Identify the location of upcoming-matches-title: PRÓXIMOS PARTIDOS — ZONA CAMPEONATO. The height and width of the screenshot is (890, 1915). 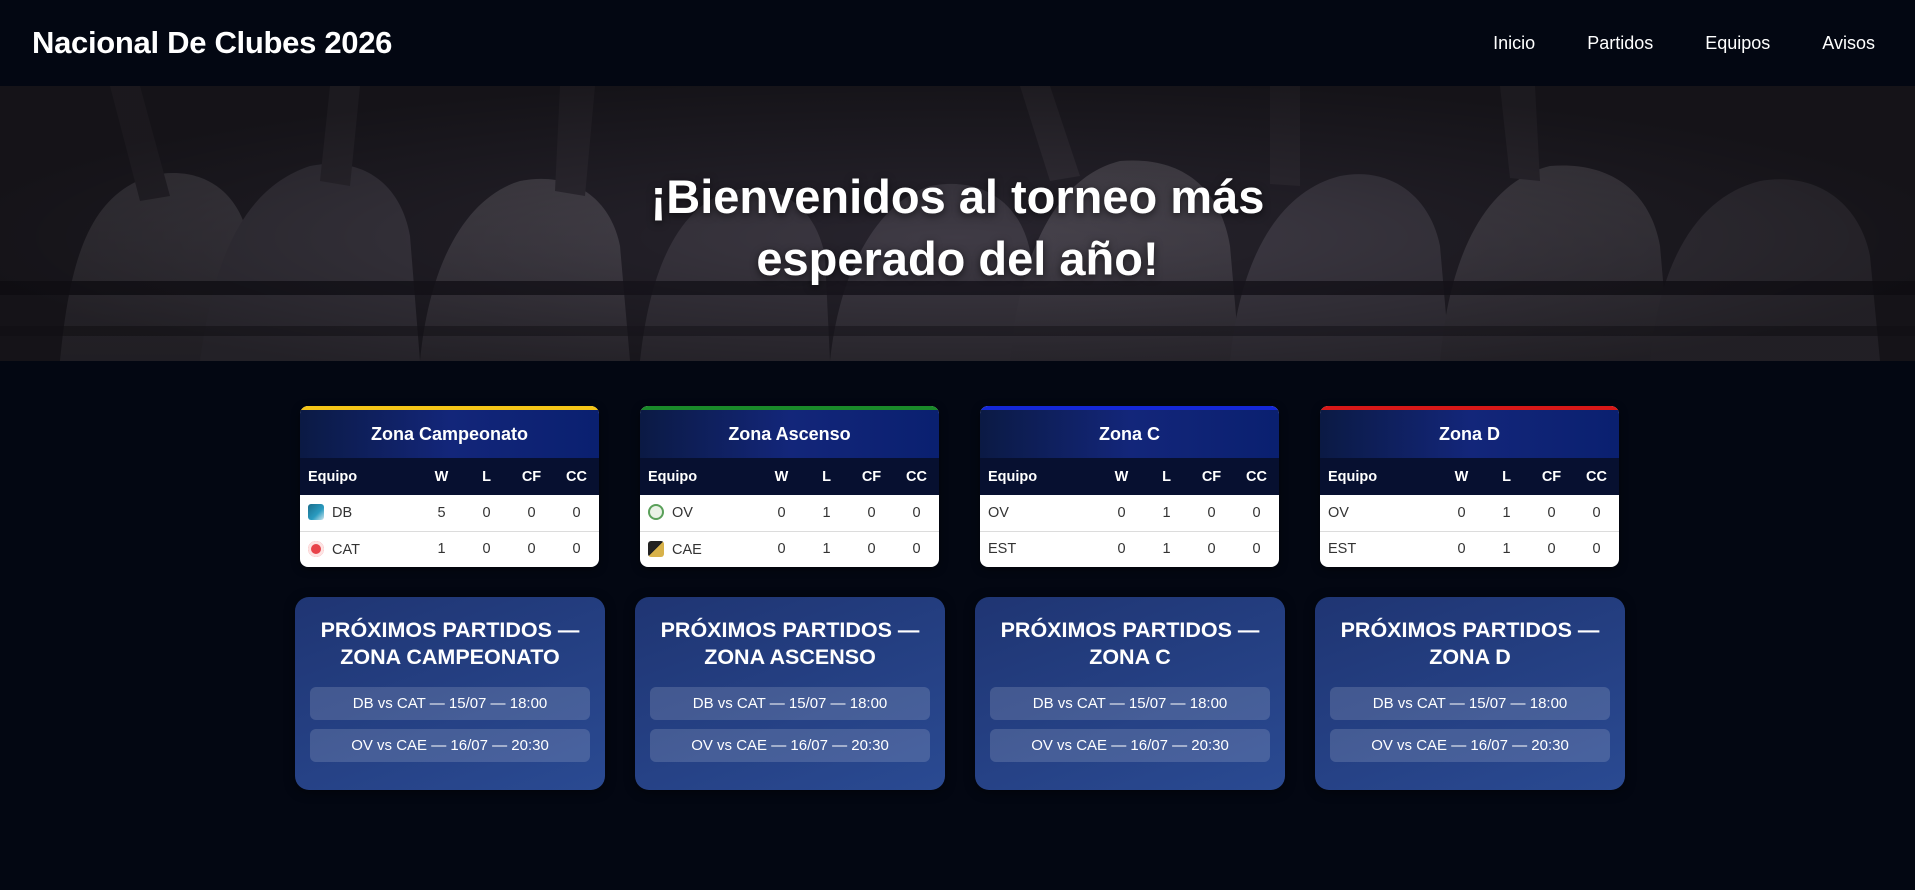
(450, 643).